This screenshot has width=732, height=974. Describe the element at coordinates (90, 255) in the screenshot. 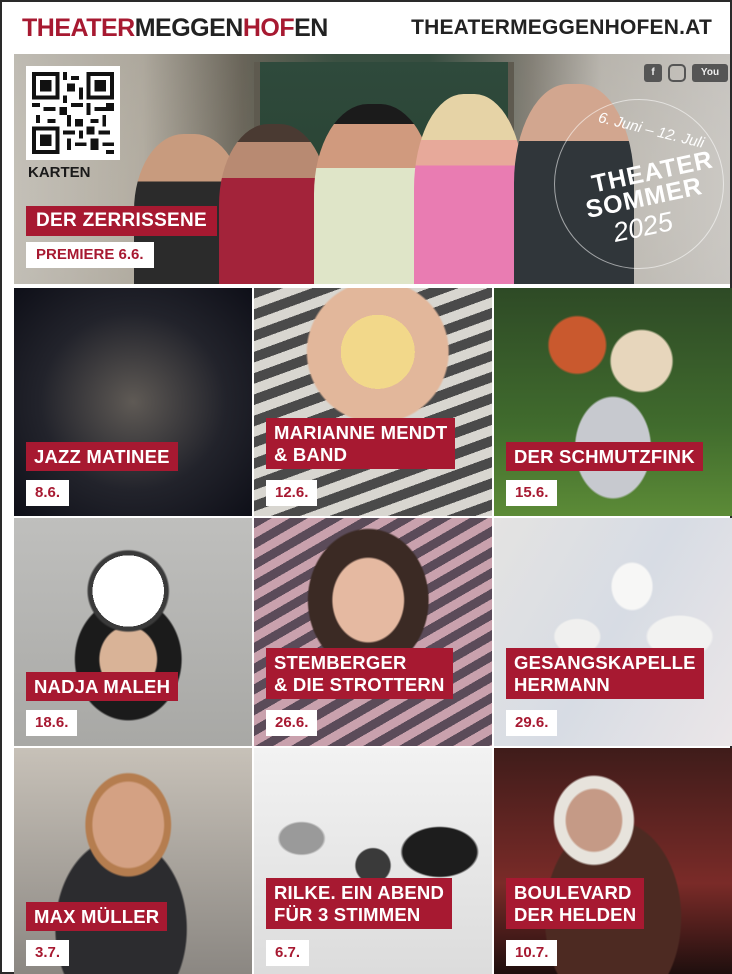

I see `hero-premiere-date: PREMIERE 6.6.` at that location.